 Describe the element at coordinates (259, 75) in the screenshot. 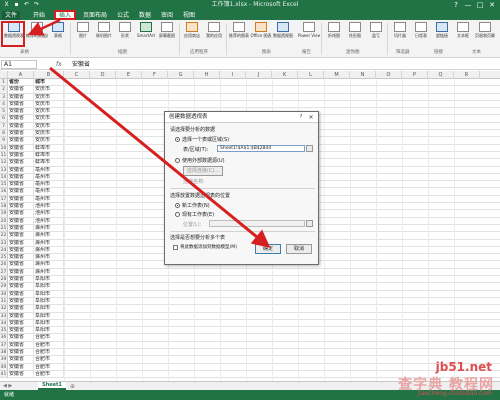

I see `column-header: J` at that location.